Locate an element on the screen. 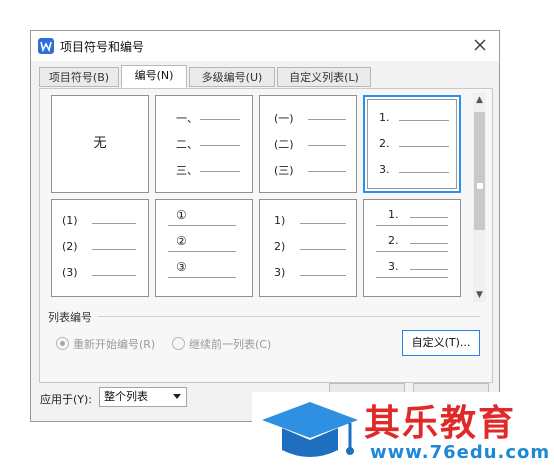 Image resolution: width=554 pixels, height=472 pixels. style-tile-chinese-comma: 一、 二、 三、 is located at coordinates (204, 144).